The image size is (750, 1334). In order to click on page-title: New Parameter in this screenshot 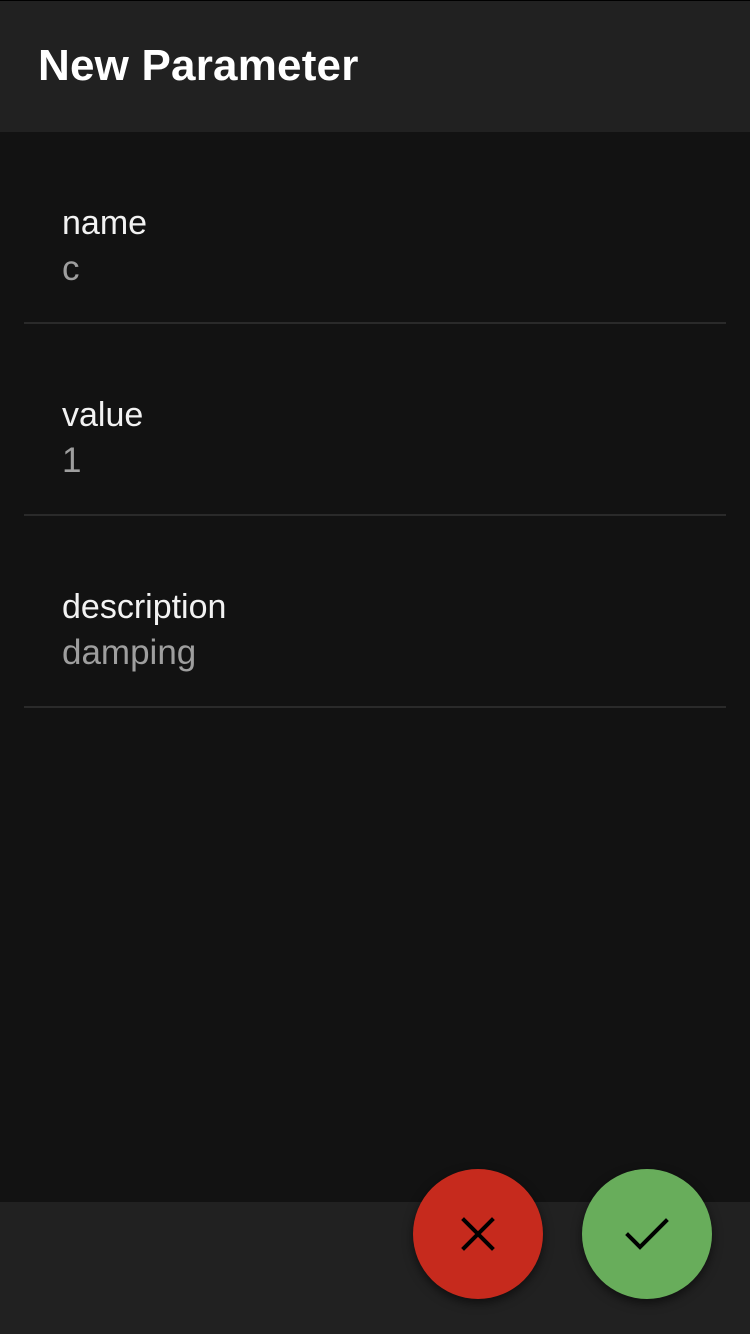, I will do `click(198, 65)`.